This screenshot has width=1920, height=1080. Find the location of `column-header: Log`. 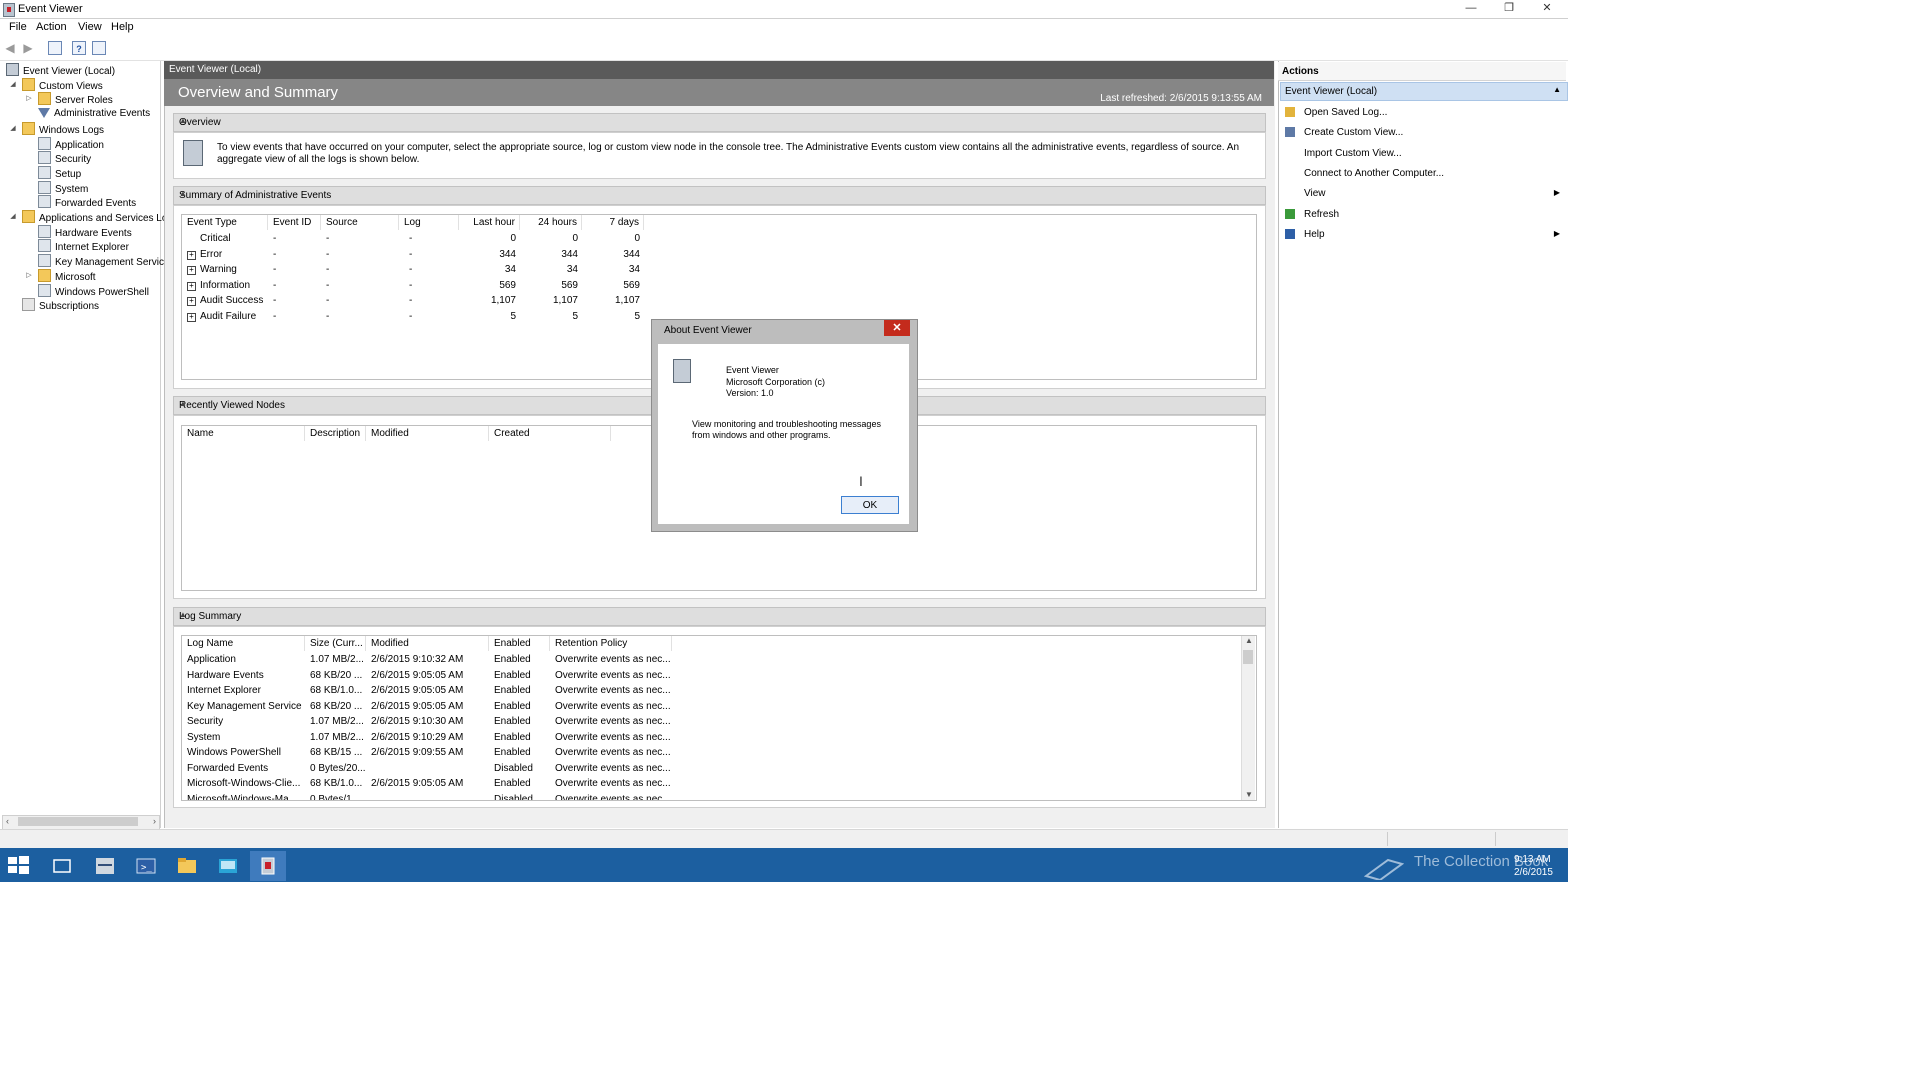

column-header: Log is located at coordinates (429, 222).